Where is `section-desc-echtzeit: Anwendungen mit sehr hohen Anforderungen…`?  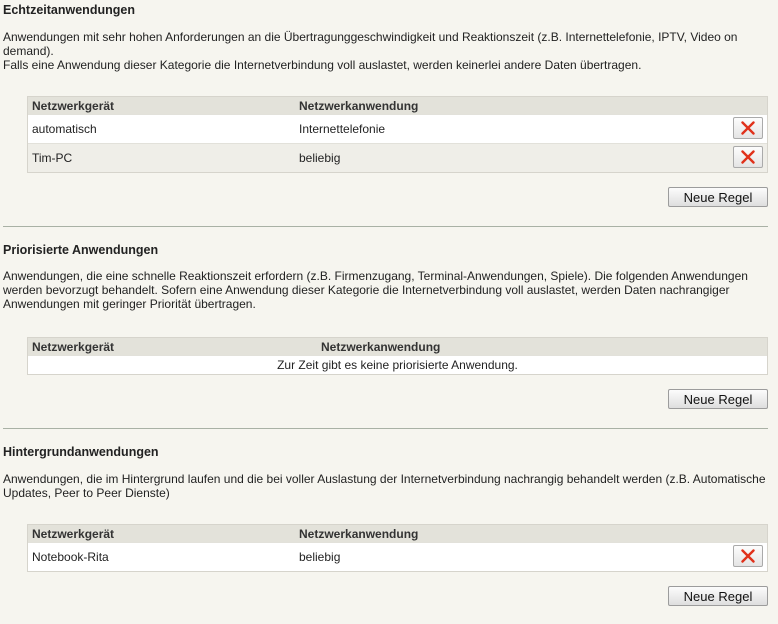
section-desc-echtzeit: Anwendungen mit sehr hohen Anforderungen… is located at coordinates (385, 51).